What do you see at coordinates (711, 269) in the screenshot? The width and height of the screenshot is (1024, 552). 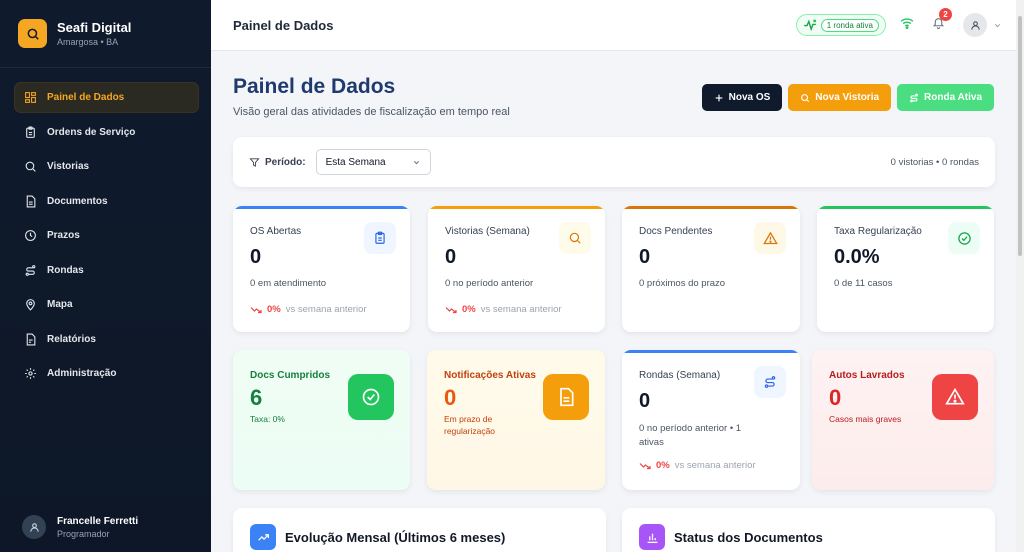 I see `stat-card-docs-pendentes: Docs Pendentes 0 0 próximos do prazo` at bounding box center [711, 269].